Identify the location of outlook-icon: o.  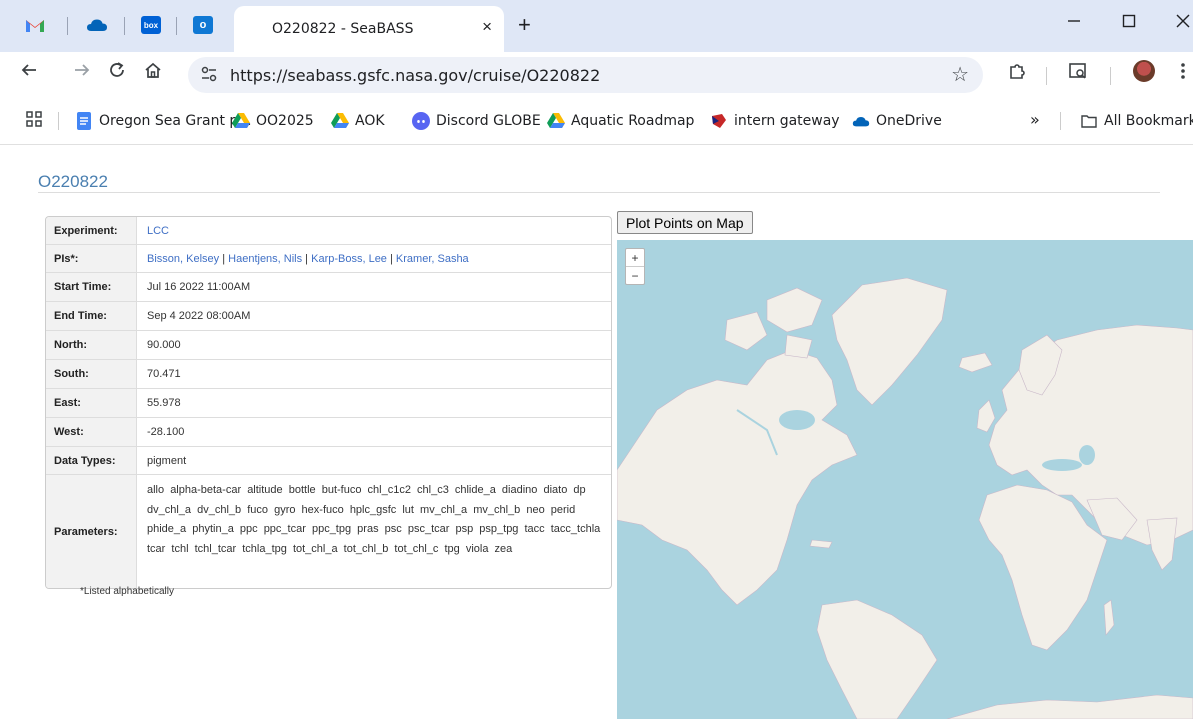
(203, 25).